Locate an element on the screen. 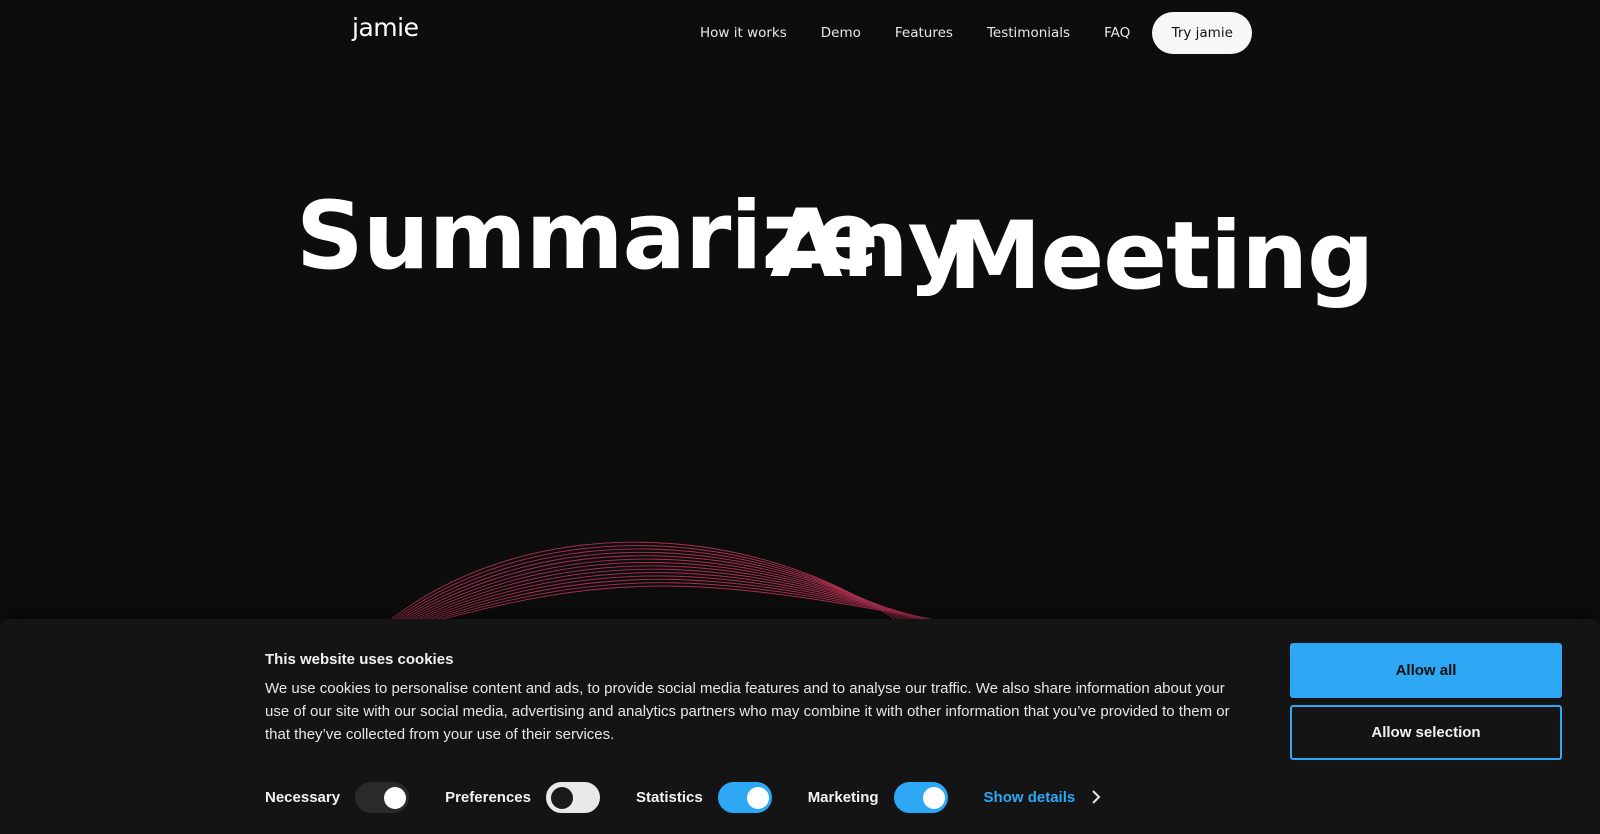 This screenshot has width=1600, height=834. necessary-label: Necessary is located at coordinates (303, 797).